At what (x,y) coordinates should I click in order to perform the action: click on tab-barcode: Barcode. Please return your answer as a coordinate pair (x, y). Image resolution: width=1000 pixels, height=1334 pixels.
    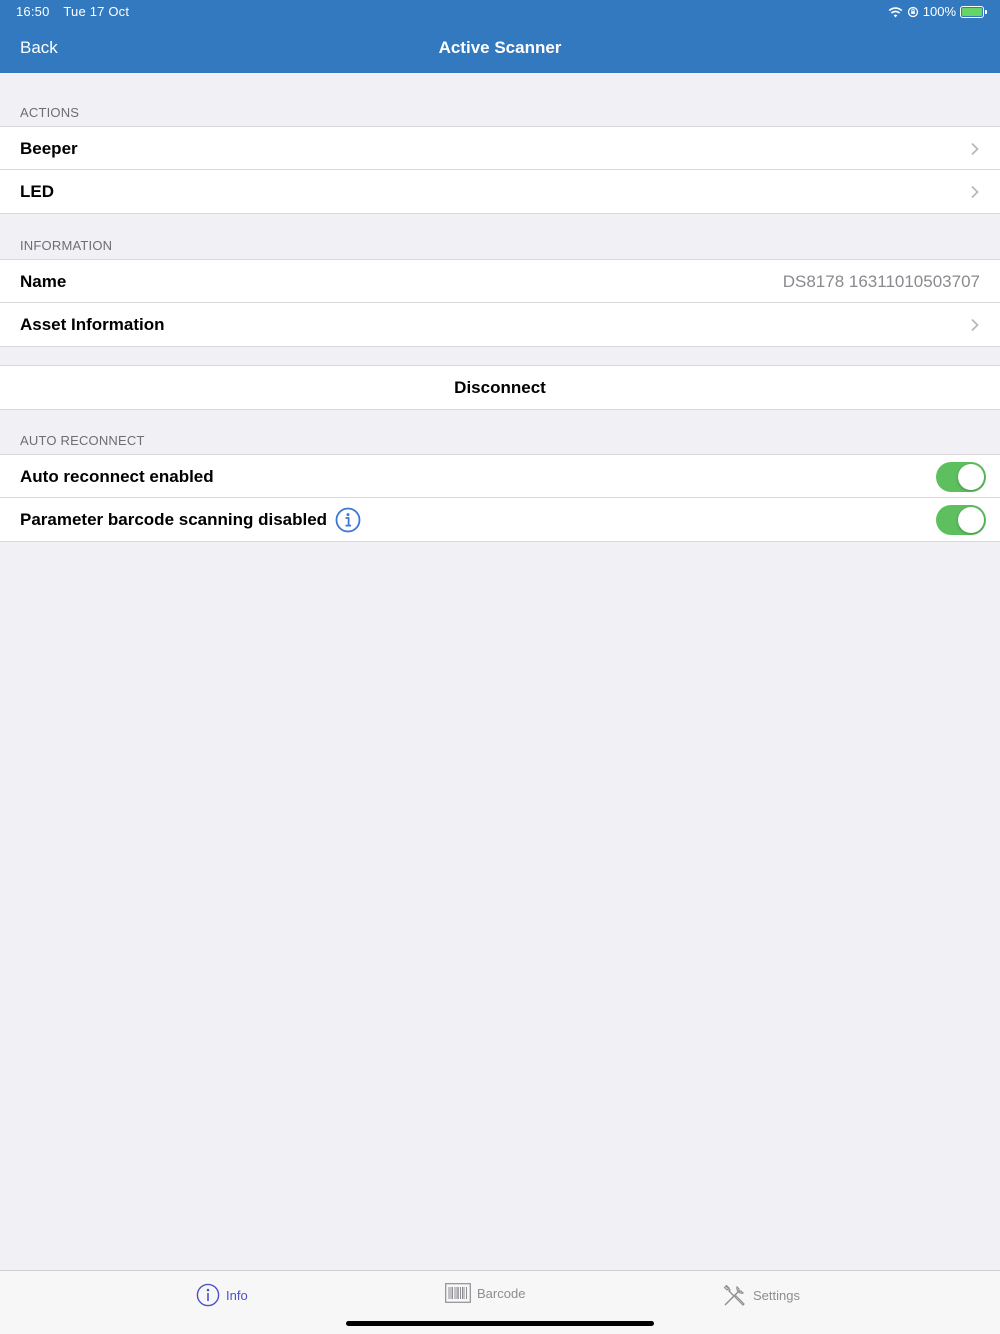
    Looking at the image, I should click on (485, 1293).